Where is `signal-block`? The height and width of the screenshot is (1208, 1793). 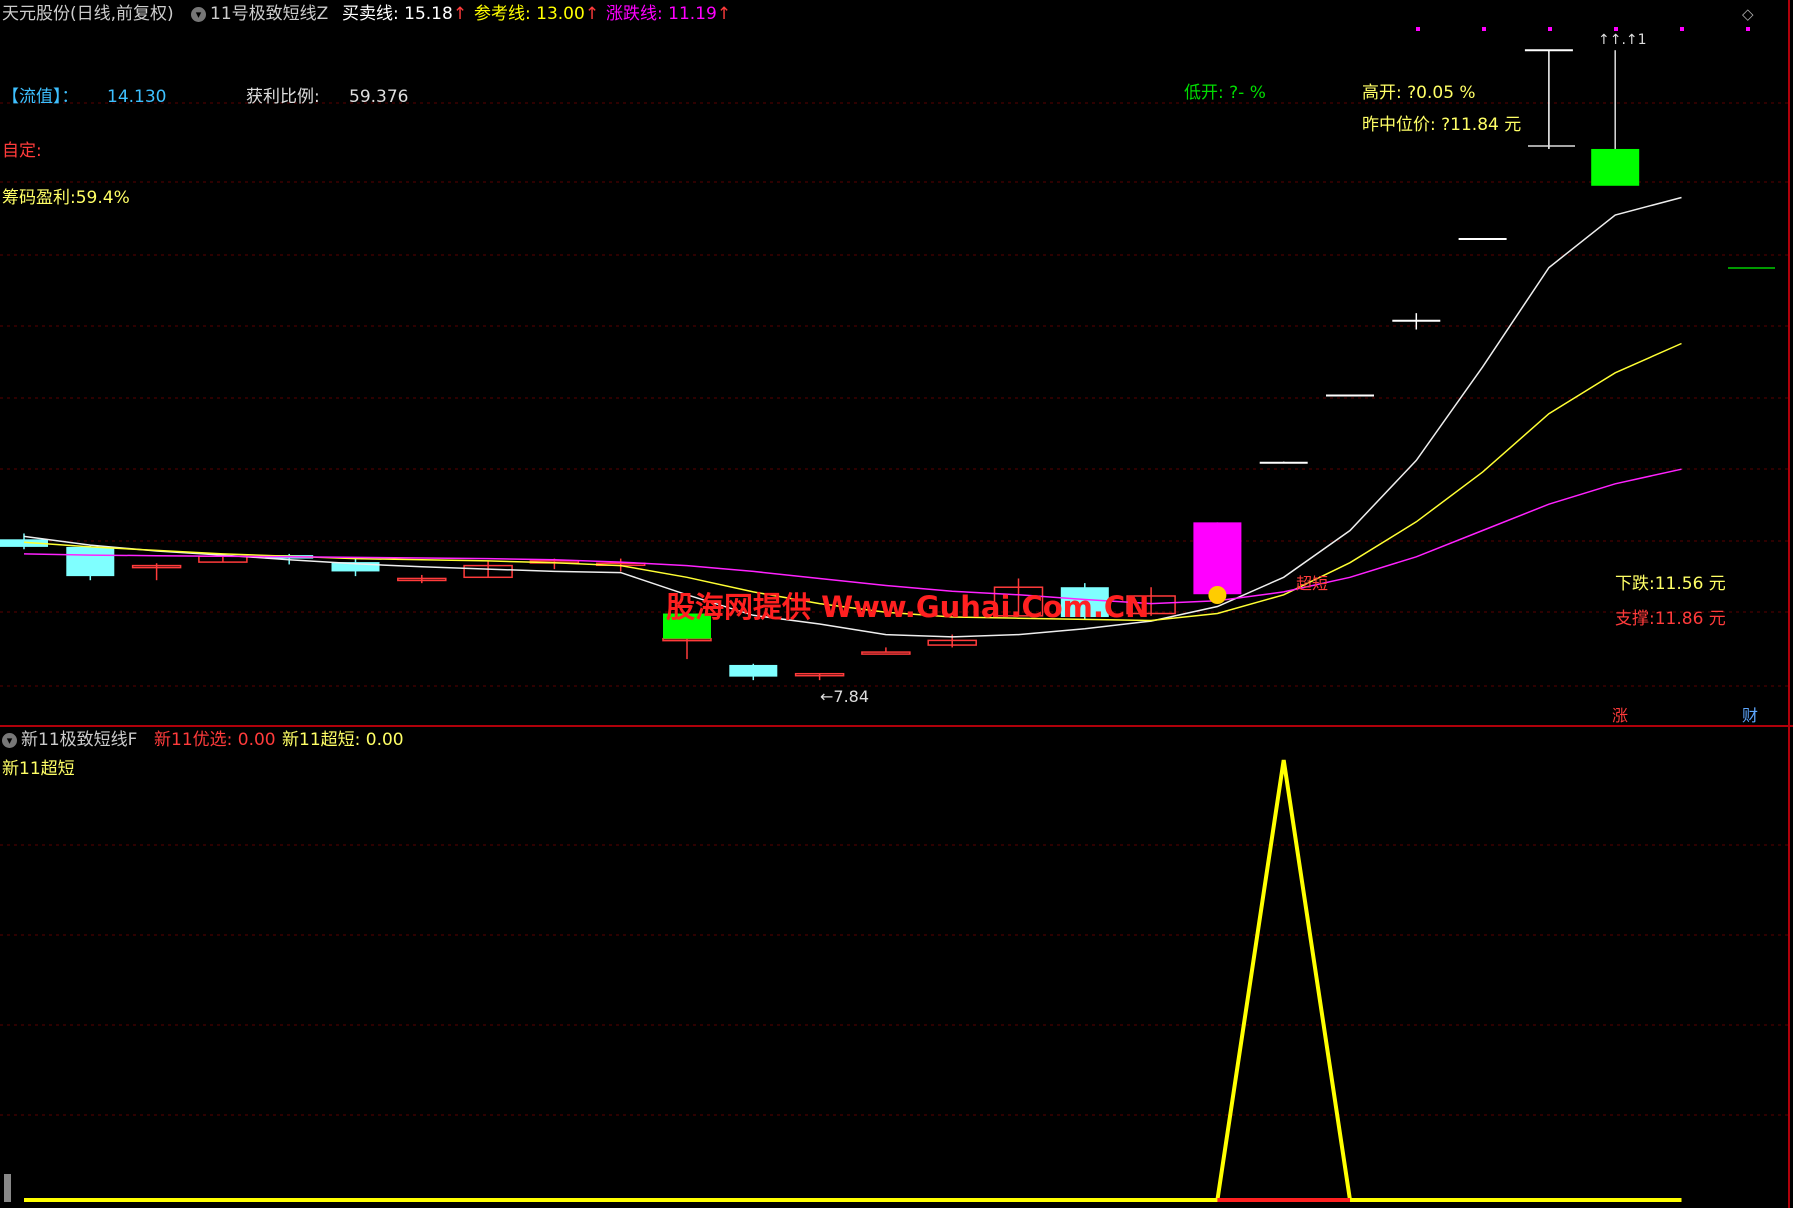 signal-block is located at coordinates (1615, 167).